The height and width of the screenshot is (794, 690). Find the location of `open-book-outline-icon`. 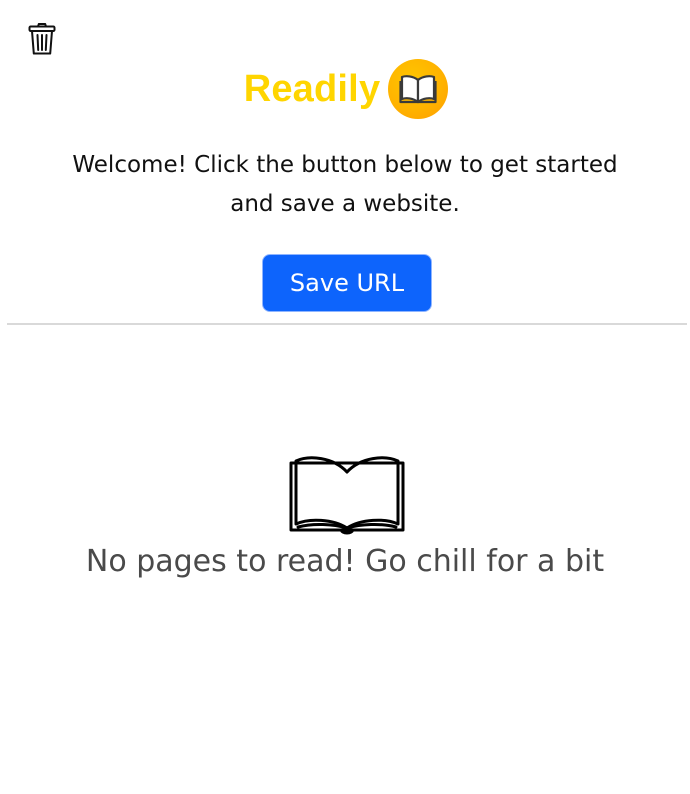

open-book-outline-icon is located at coordinates (347, 496).